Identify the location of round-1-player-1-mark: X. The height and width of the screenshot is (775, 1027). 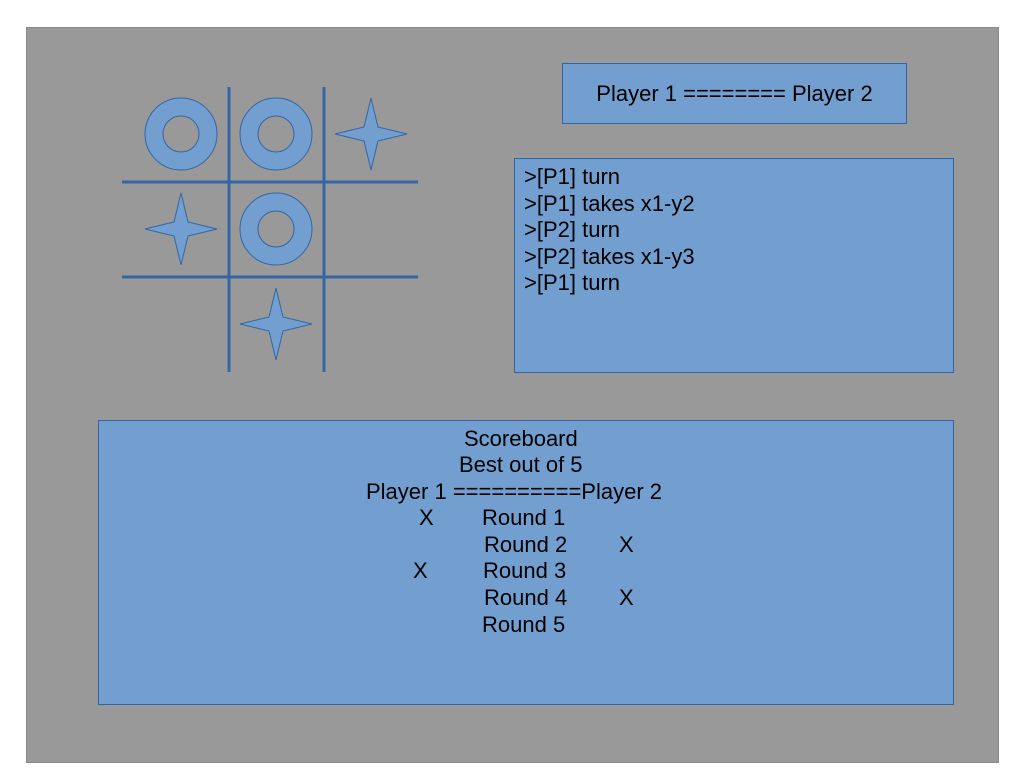
(426, 517).